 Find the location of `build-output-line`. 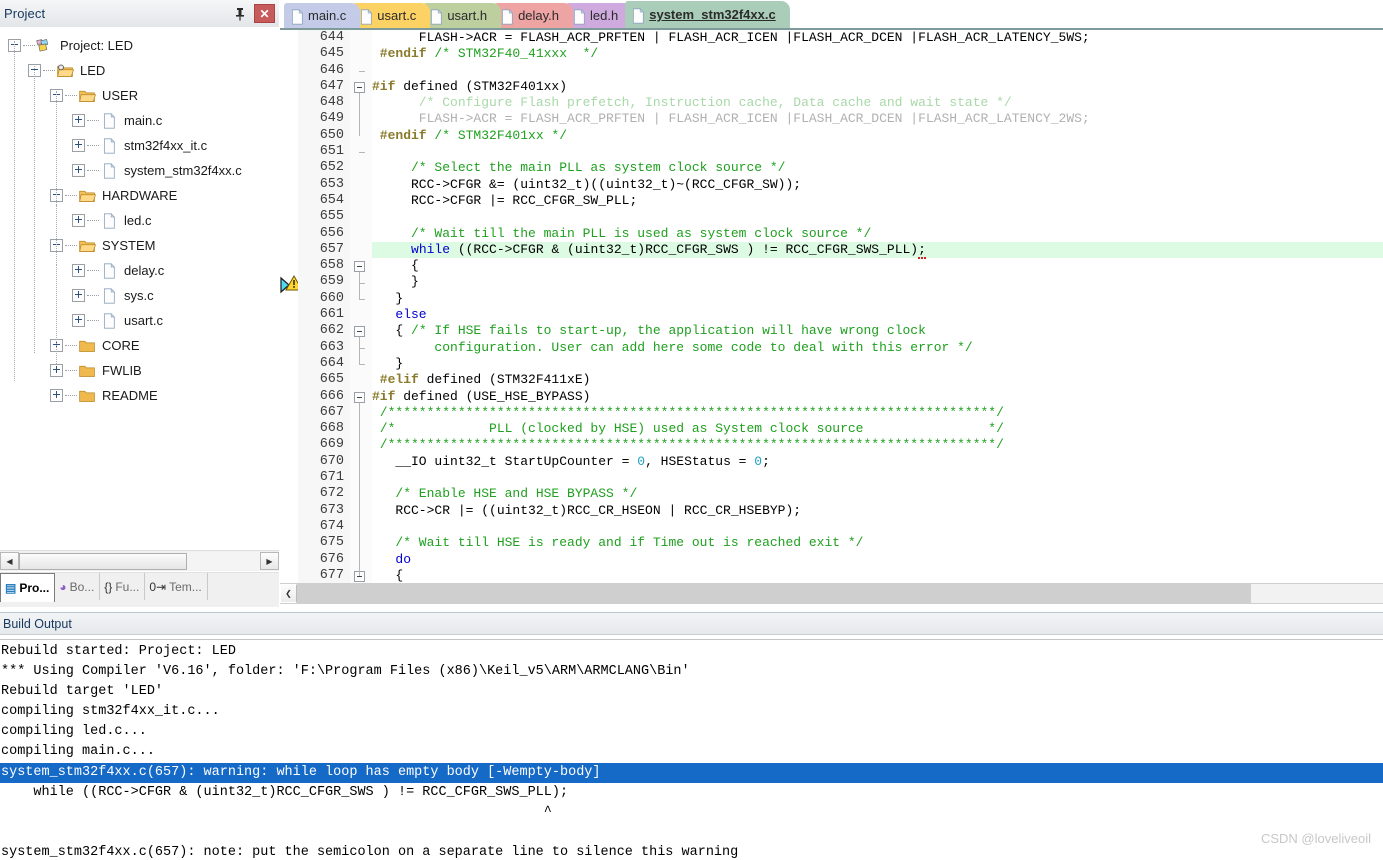

build-output-line is located at coordinates (691, 833).